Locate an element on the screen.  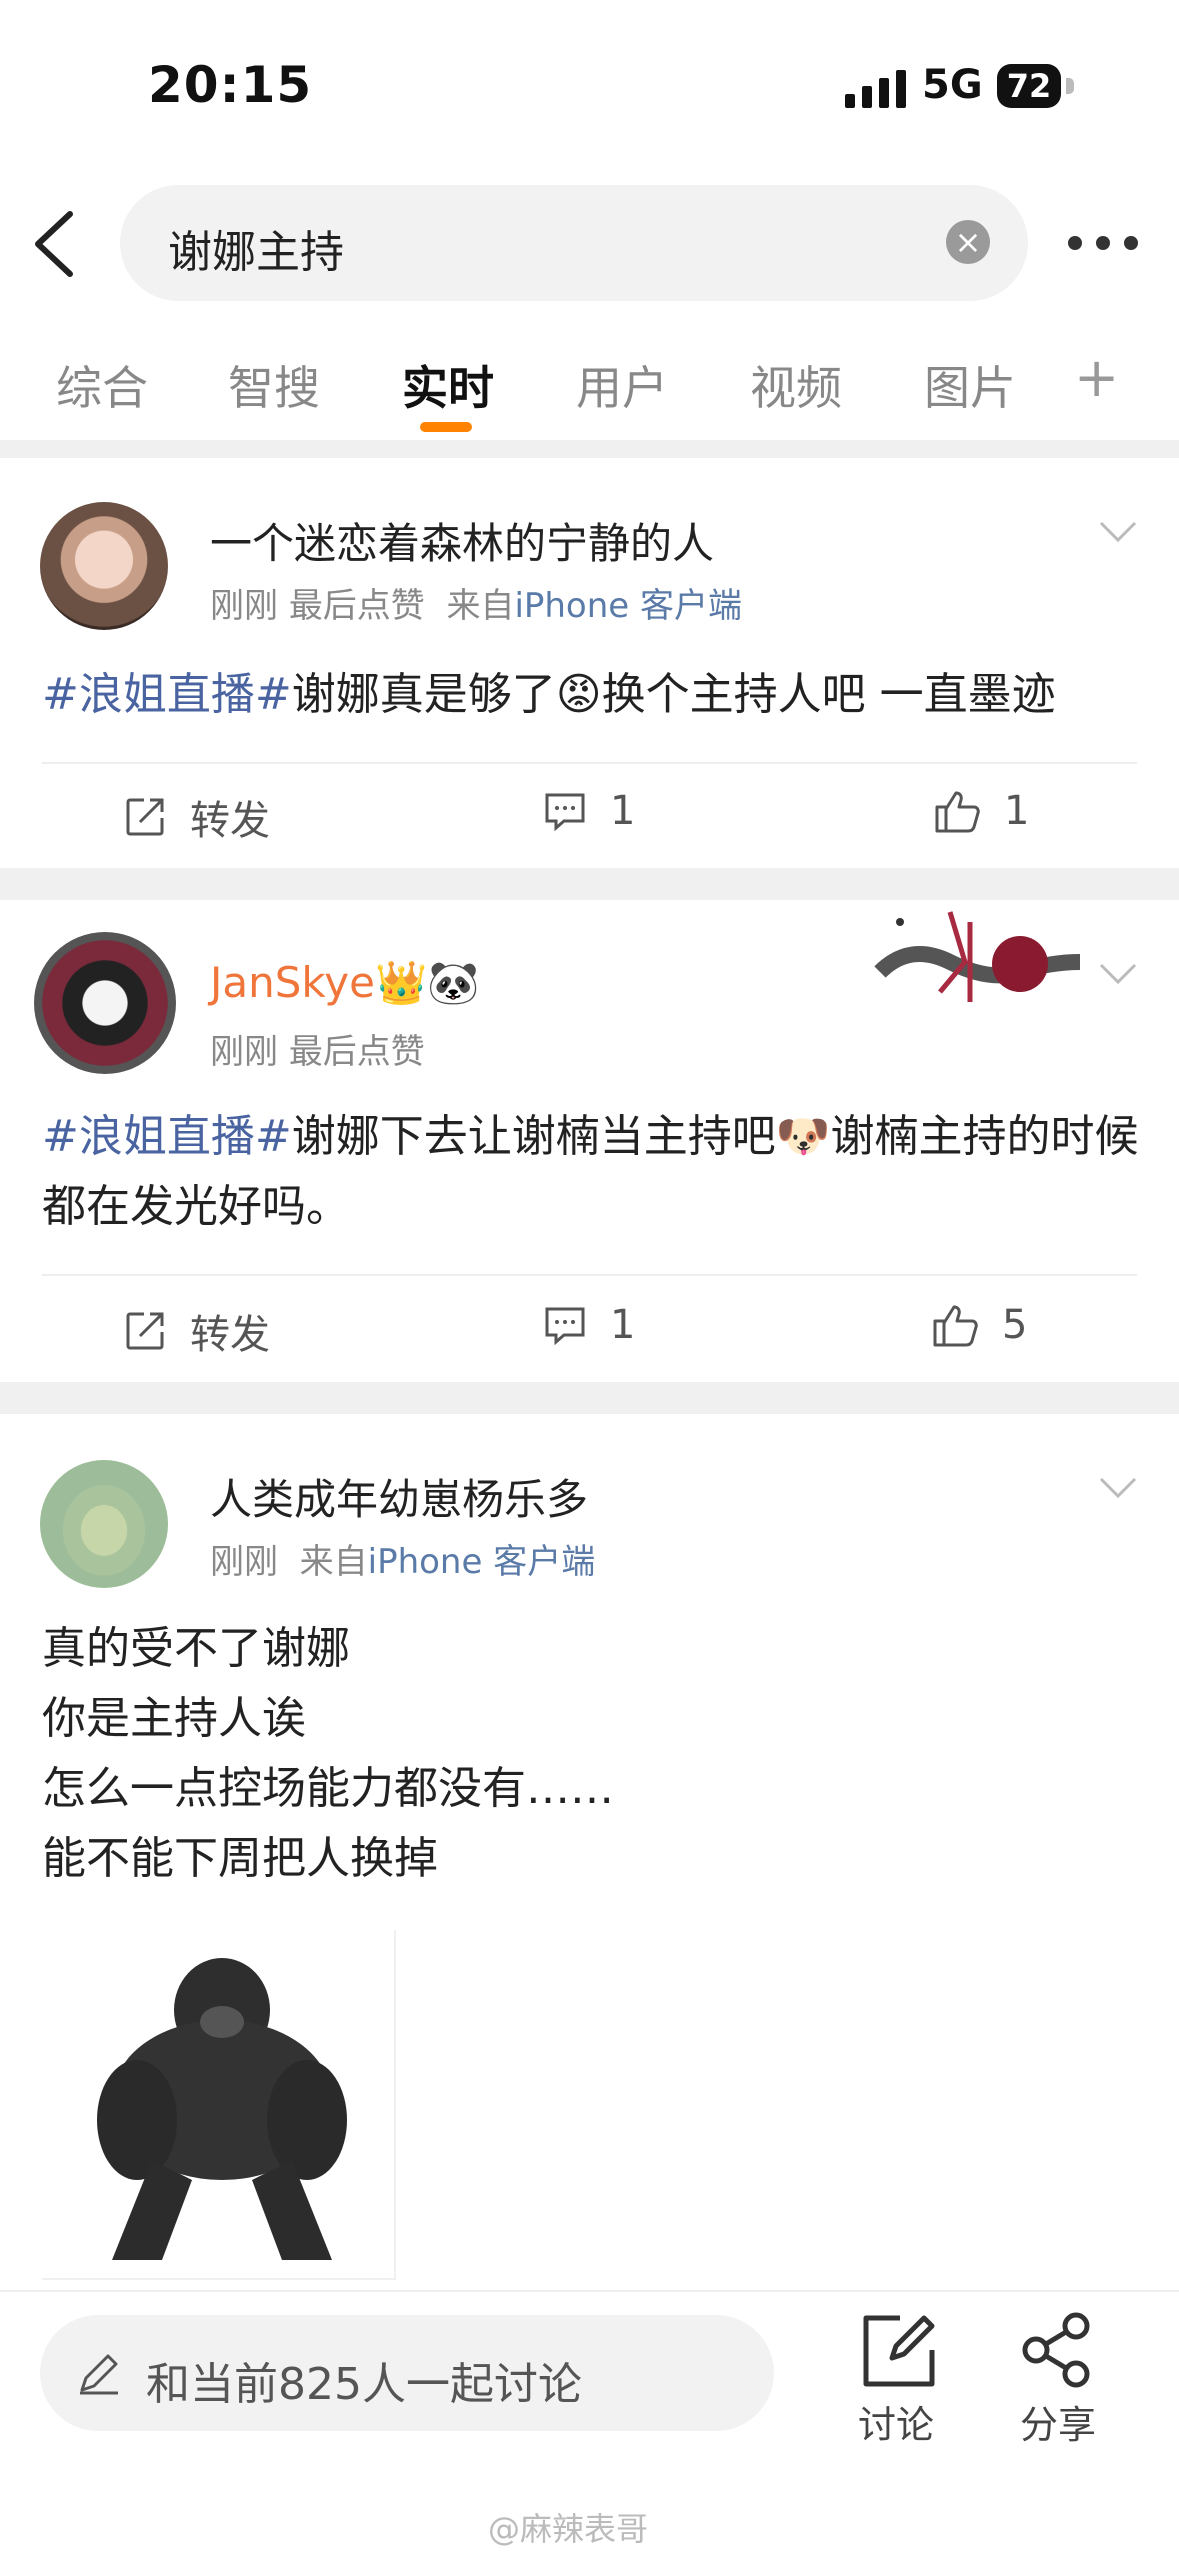
clear-search-icon: × is located at coordinates (968, 242).